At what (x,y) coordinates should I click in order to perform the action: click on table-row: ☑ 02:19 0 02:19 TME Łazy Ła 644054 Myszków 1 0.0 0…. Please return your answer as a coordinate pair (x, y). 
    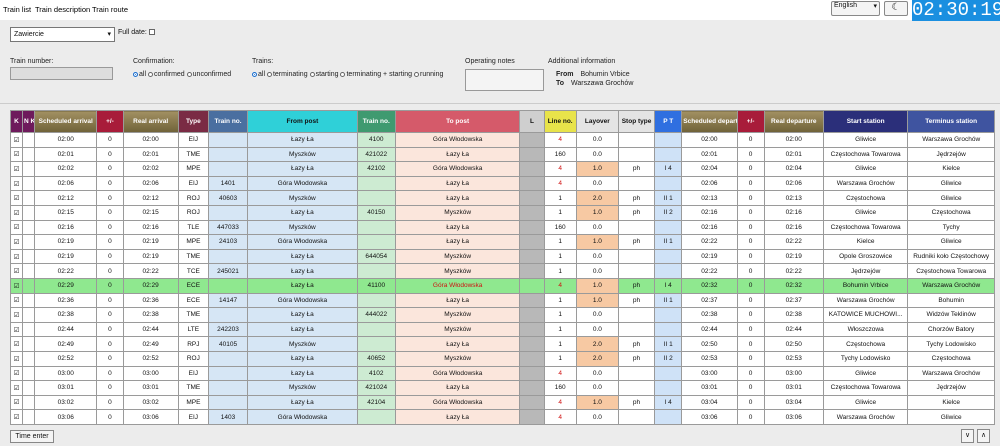
    Looking at the image, I should click on (502, 256).